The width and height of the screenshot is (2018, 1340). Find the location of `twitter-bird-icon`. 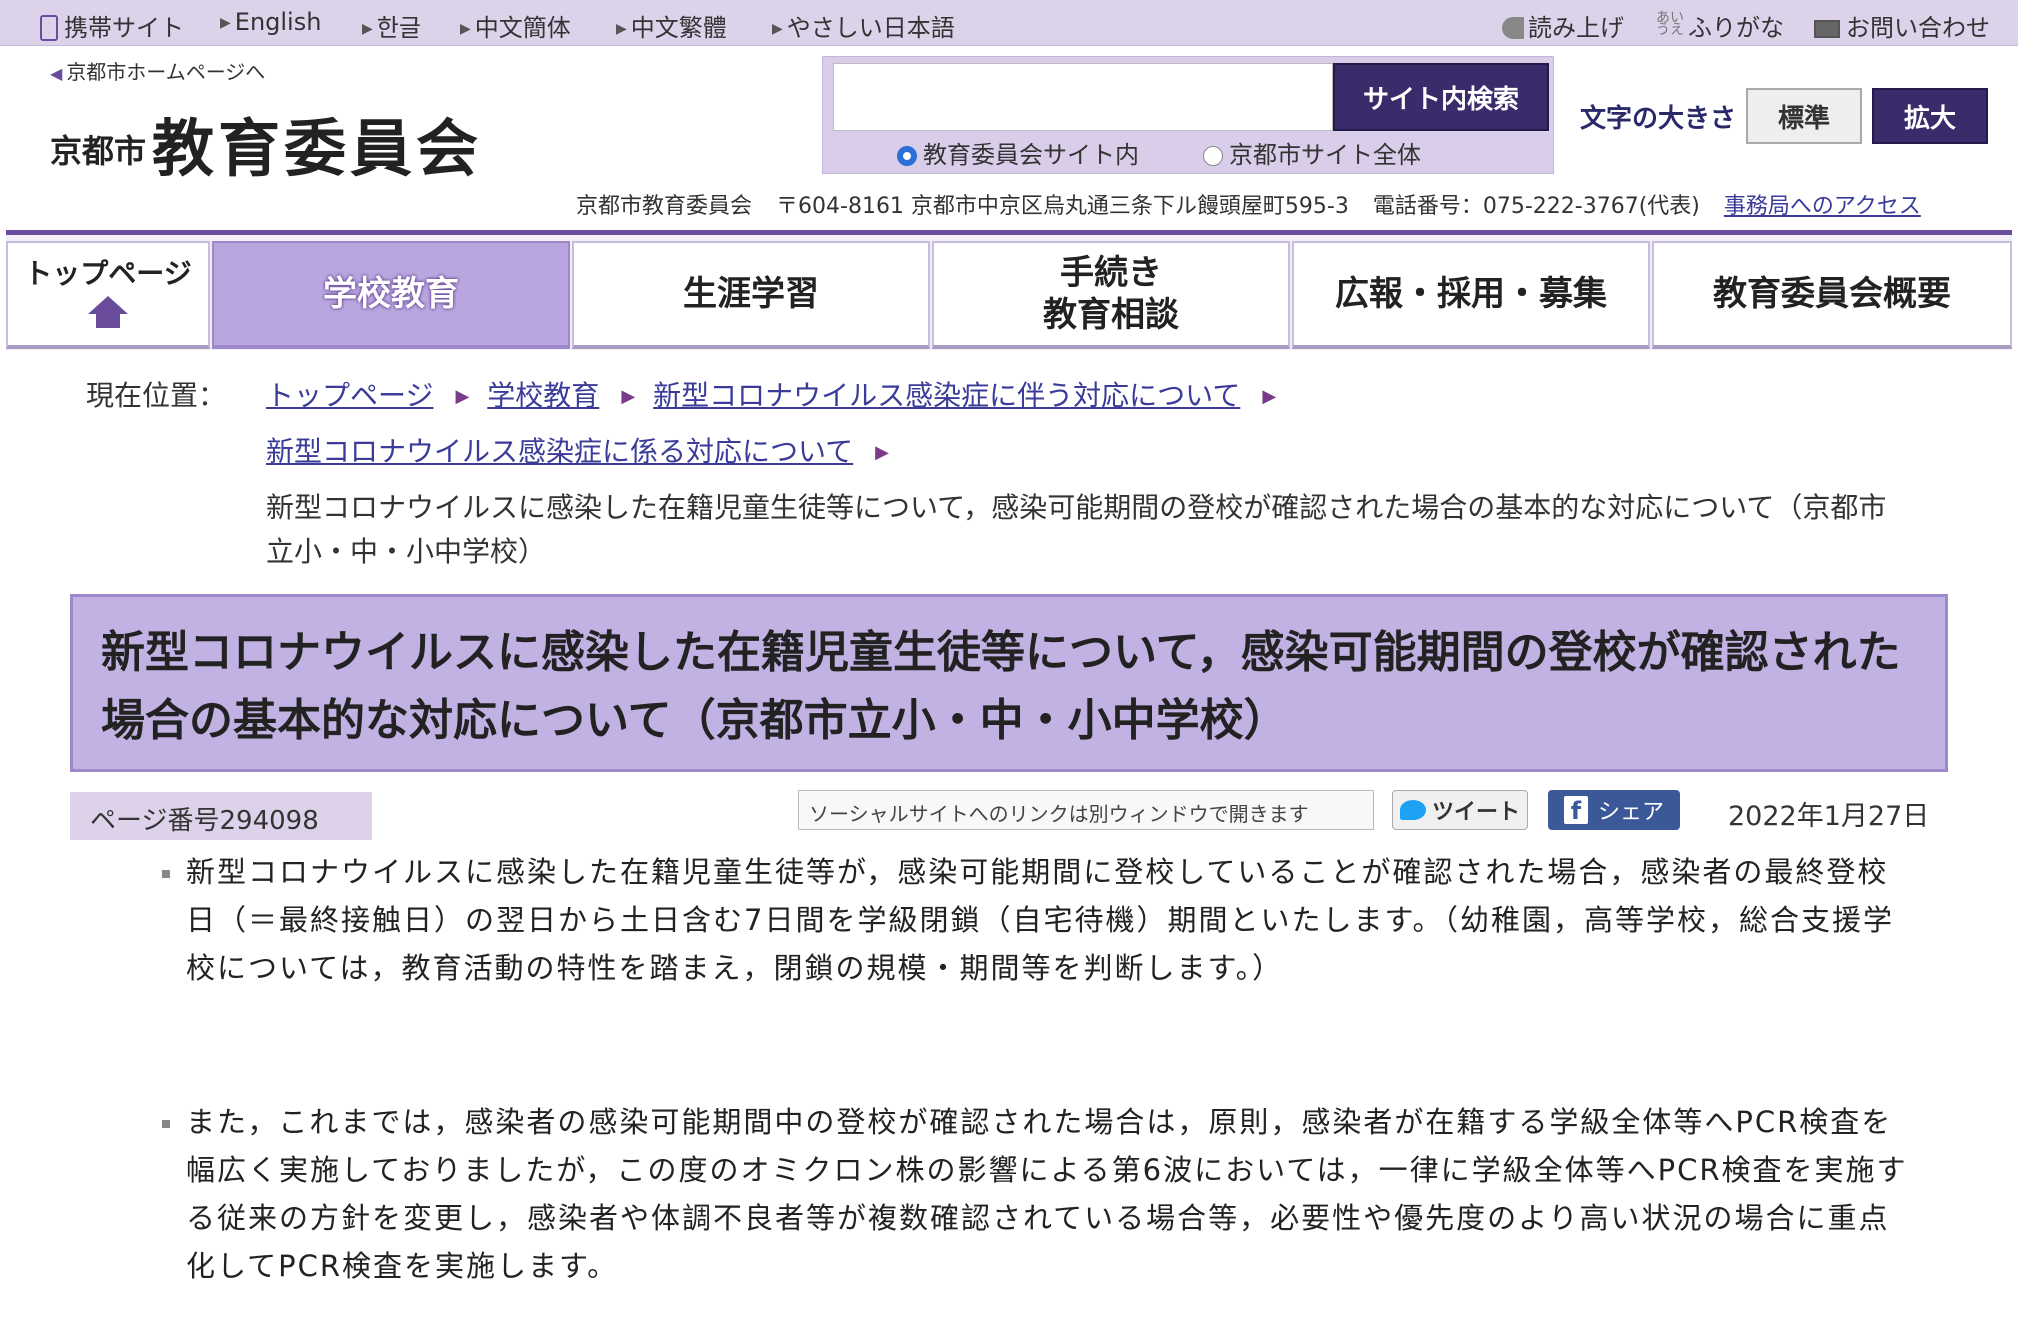

twitter-bird-icon is located at coordinates (1412, 810).